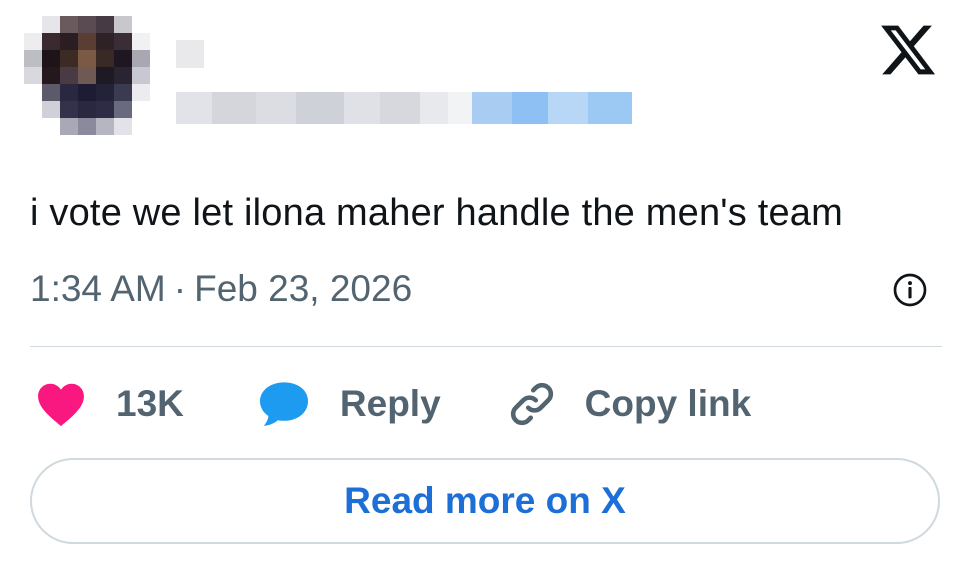 The width and height of the screenshot is (960, 568). I want to click on tweet-actions: 13K Reply Copy link, so click(393, 404).